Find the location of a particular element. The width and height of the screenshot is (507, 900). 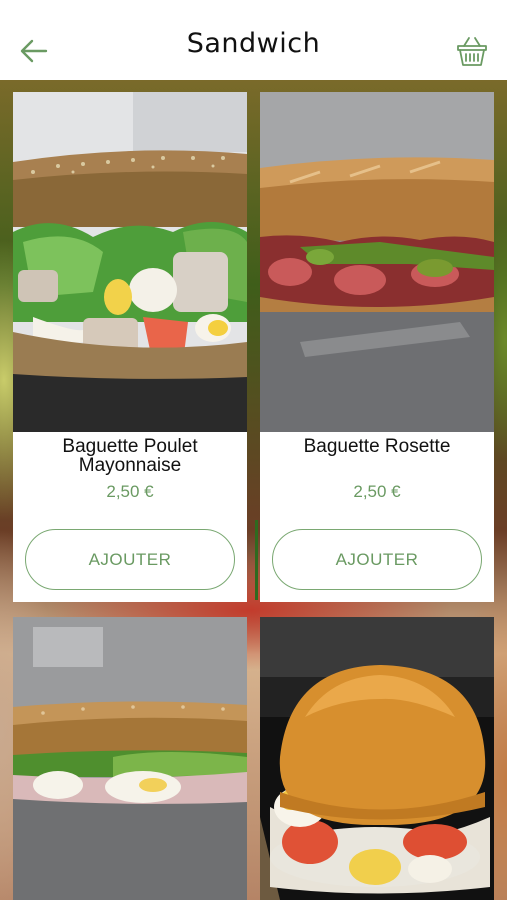

top-bar: Sandwich is located at coordinates (253, 40).